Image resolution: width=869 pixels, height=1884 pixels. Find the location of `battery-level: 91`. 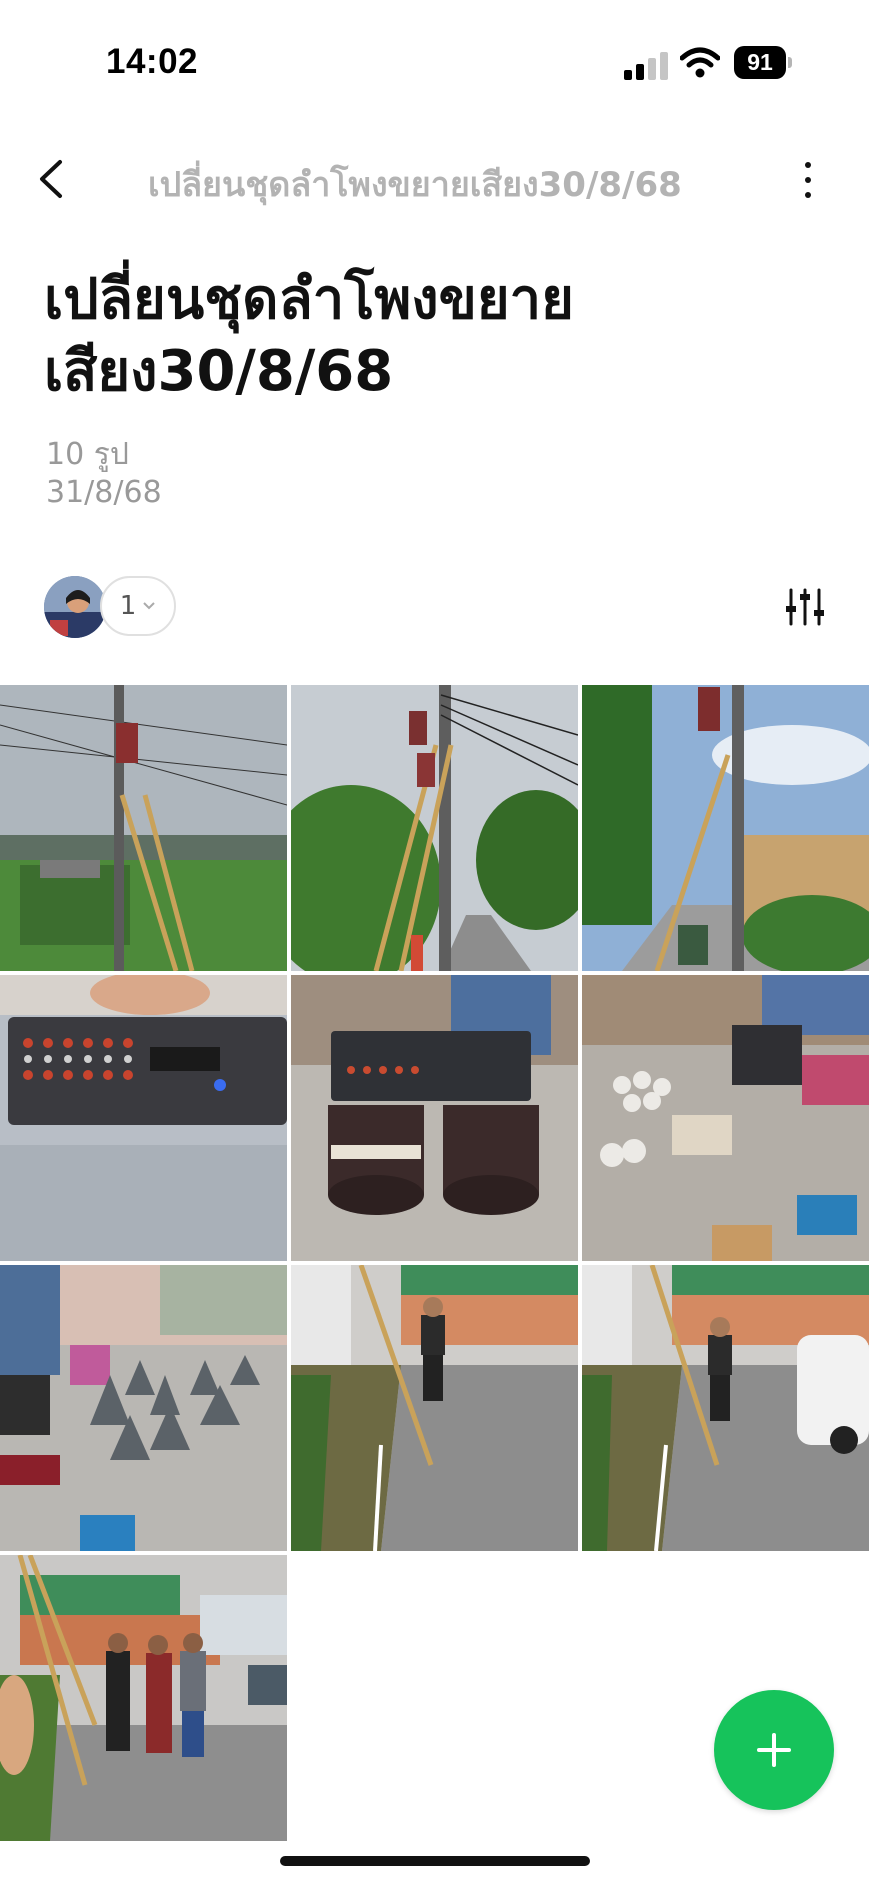

battery-level: 91 is located at coordinates (760, 62).